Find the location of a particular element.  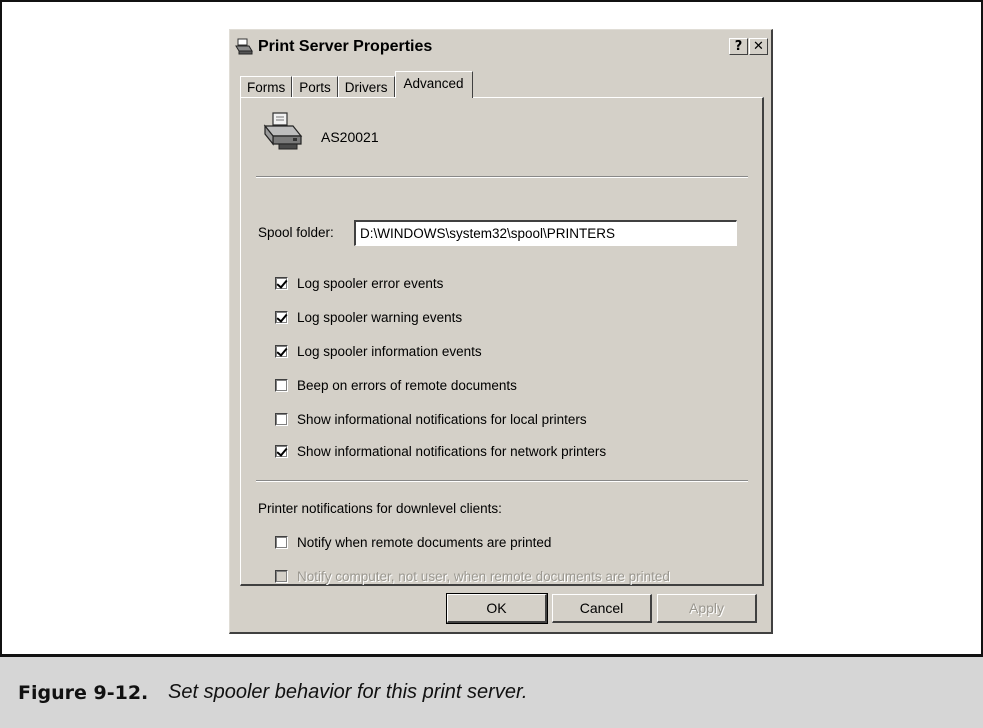

help-button: ? is located at coordinates (738, 46).